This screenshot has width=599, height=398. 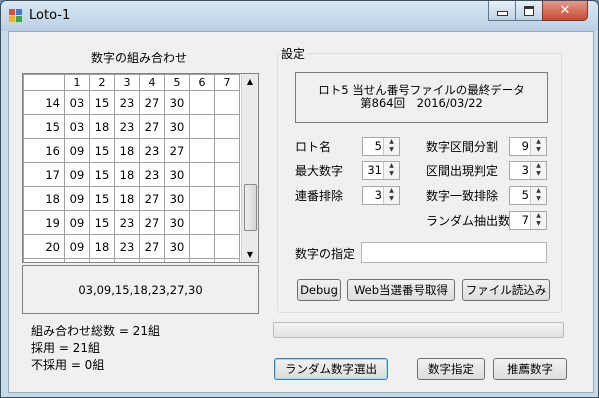 I want to click on table-row: 16 09 15 18 23 27, so click(x=131, y=150).